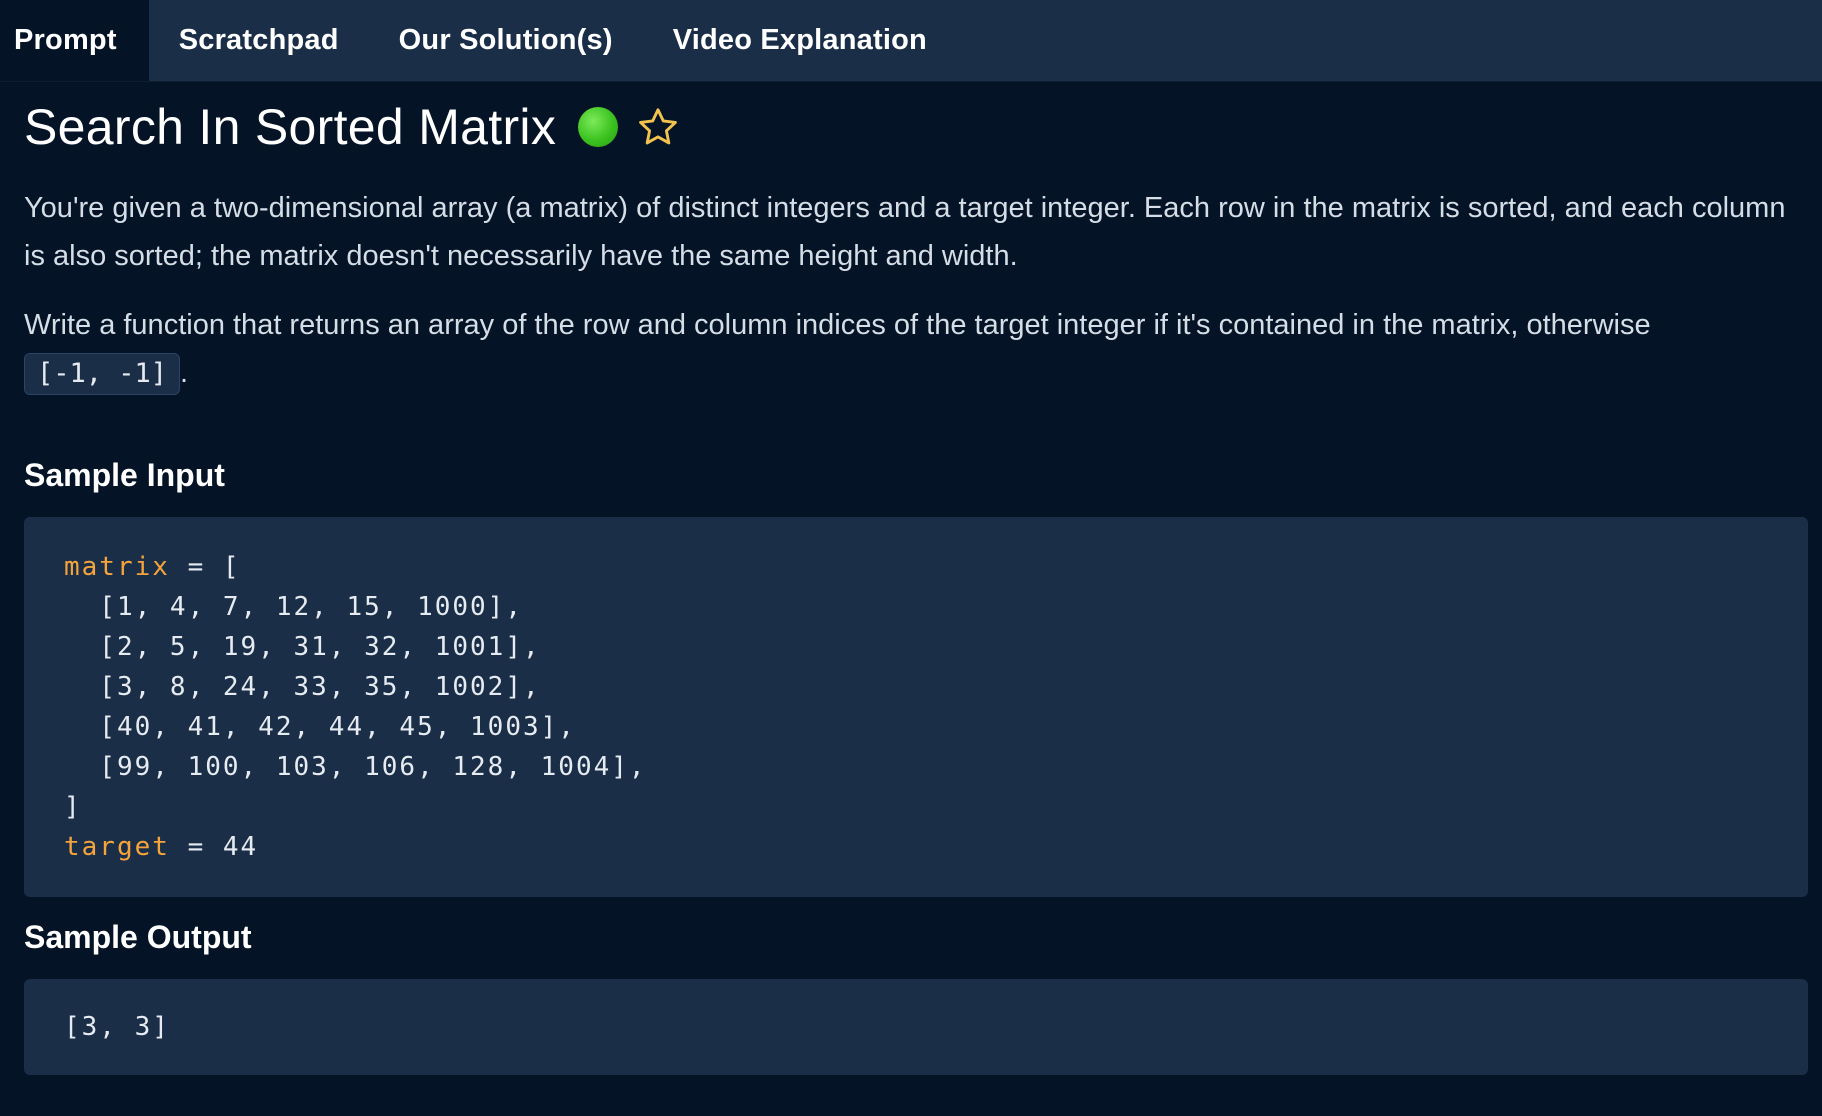  I want to click on star-outline-icon, so click(658, 127).